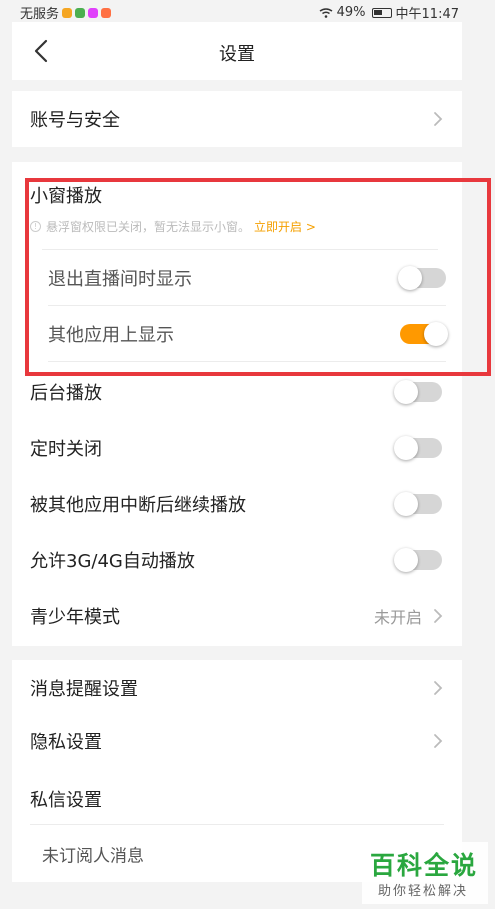 The image size is (495, 909). What do you see at coordinates (237, 824) in the screenshot?
I see `divider` at bounding box center [237, 824].